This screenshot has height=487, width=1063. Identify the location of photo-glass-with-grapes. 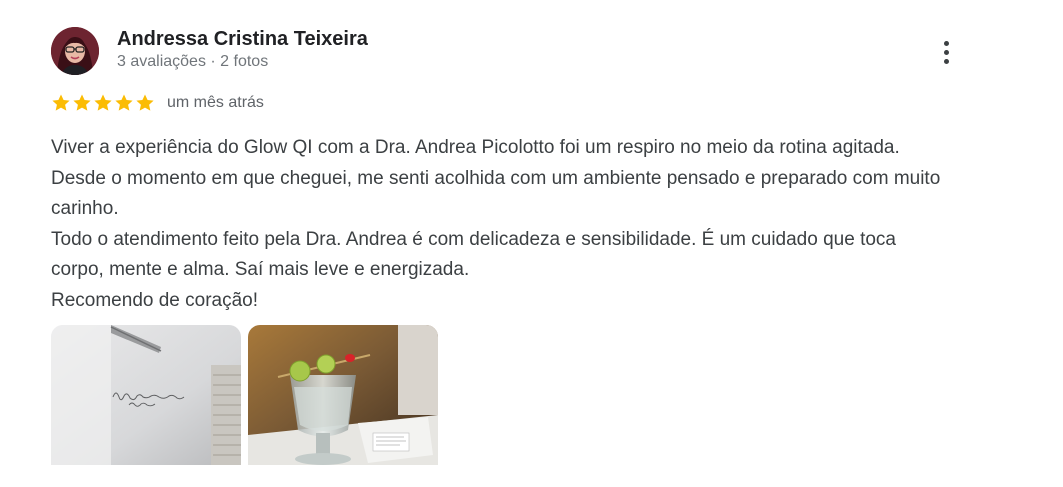
(343, 395).